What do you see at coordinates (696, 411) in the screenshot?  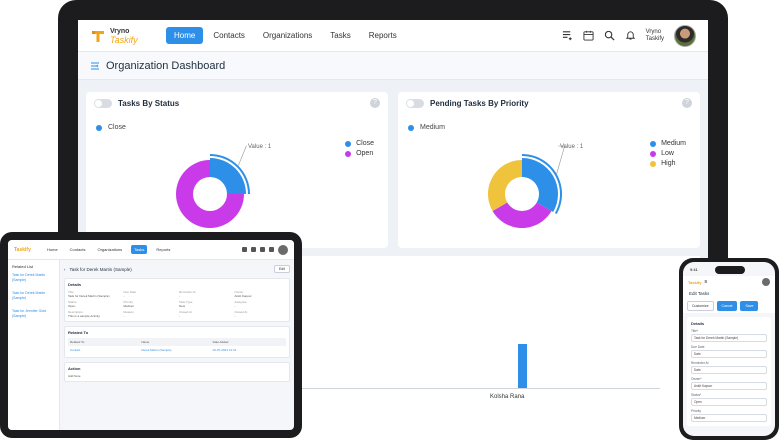 I see `field-label: Priority` at bounding box center [696, 411].